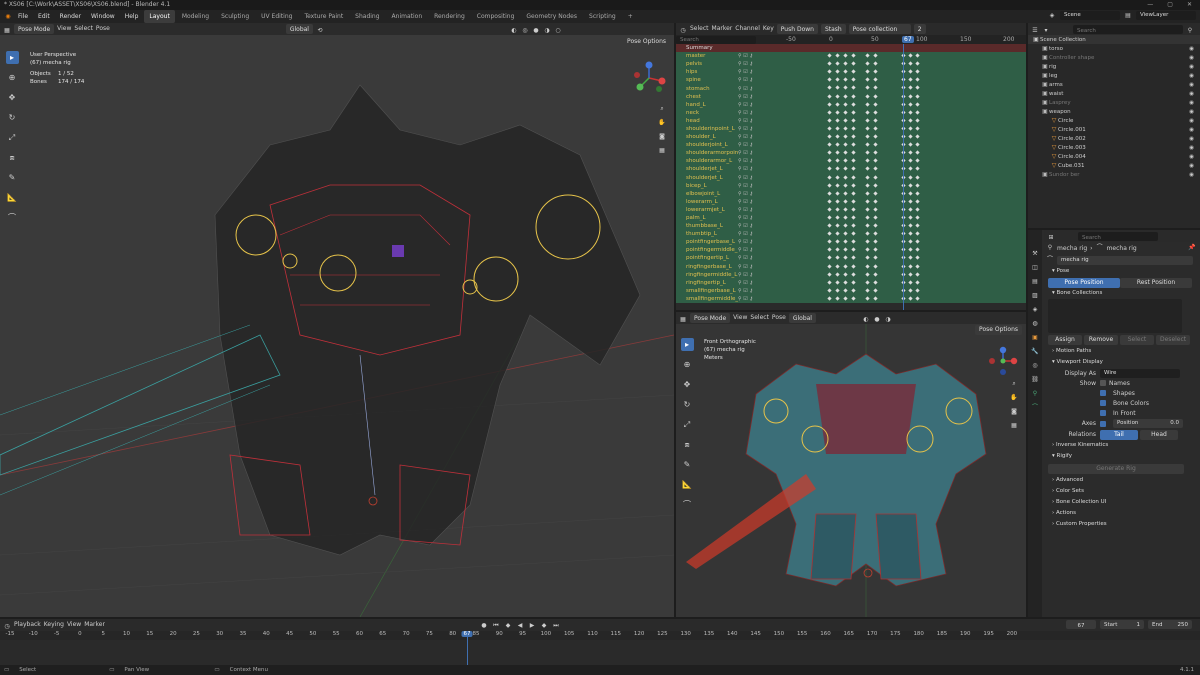 The width and height of the screenshot is (1200, 675). What do you see at coordinates (235, 16) in the screenshot?
I see `tab-sculpting: Sculpting` at bounding box center [235, 16].